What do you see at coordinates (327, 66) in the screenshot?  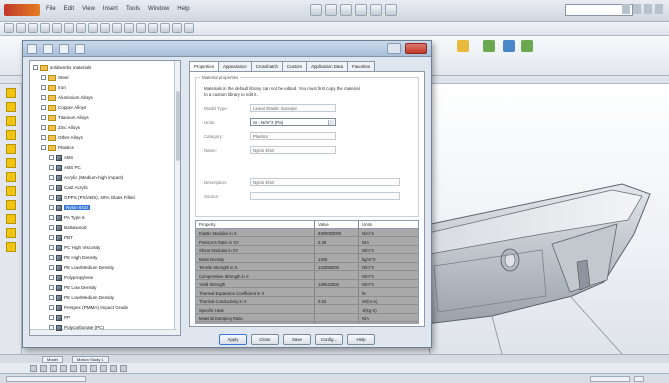 I see `tab-application-data: Application Data` at bounding box center [327, 66].